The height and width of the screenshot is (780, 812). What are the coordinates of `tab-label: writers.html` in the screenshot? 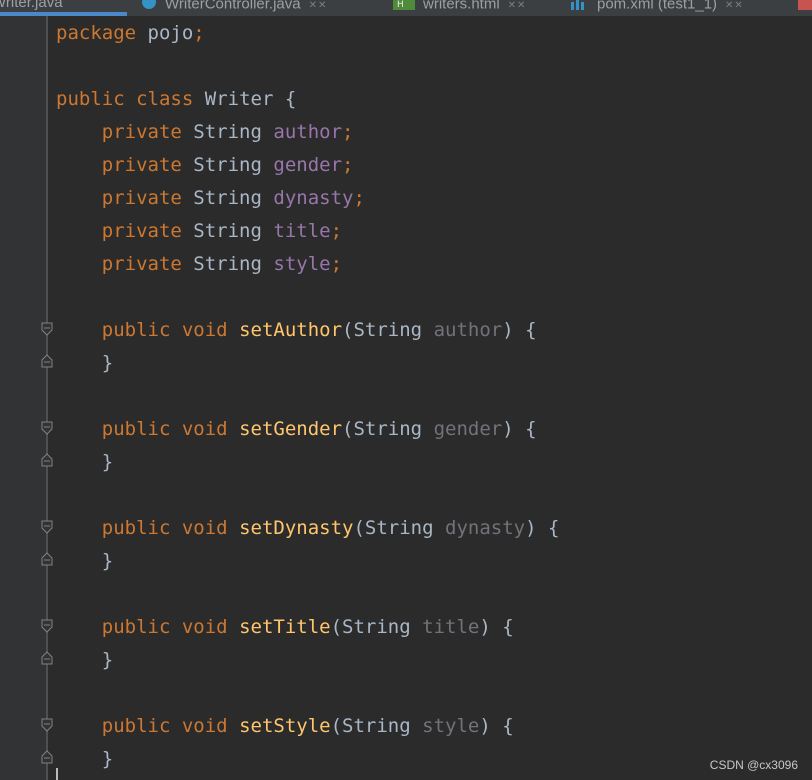 It's located at (461, 6).